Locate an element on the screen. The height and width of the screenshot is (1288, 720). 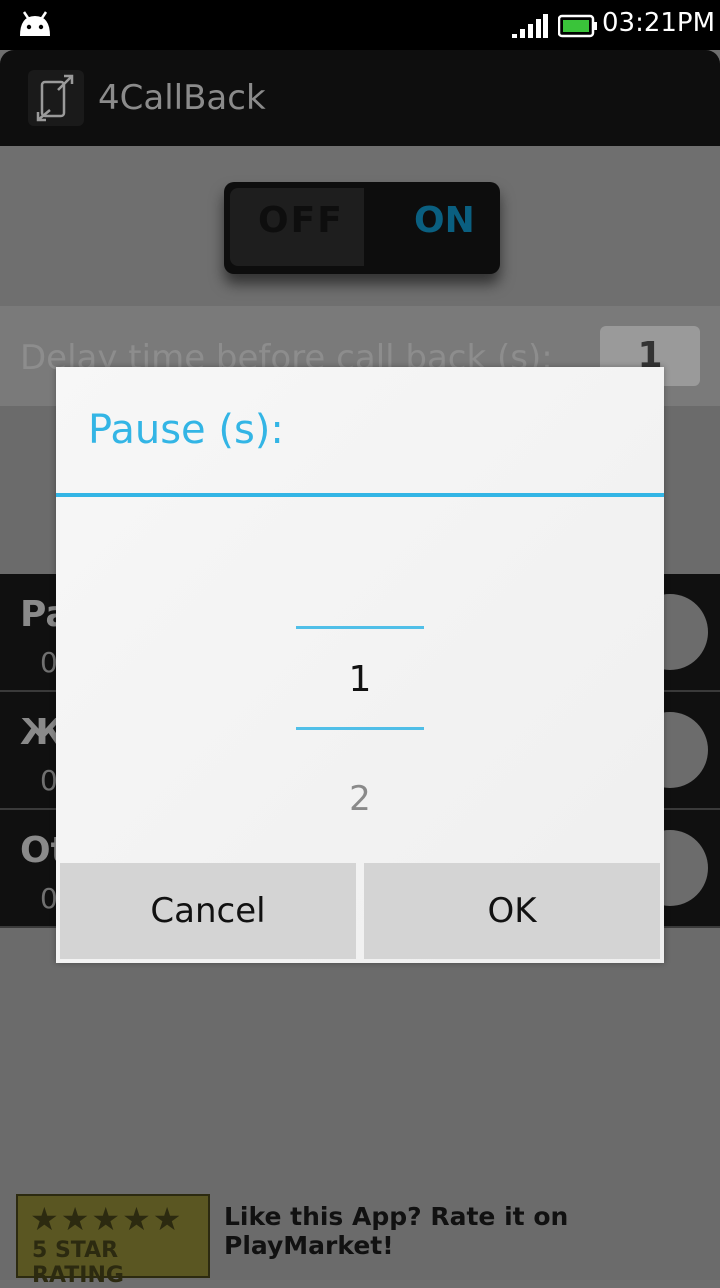
star-rating-icon: ★★★★★ is located at coordinates (107, 1219).